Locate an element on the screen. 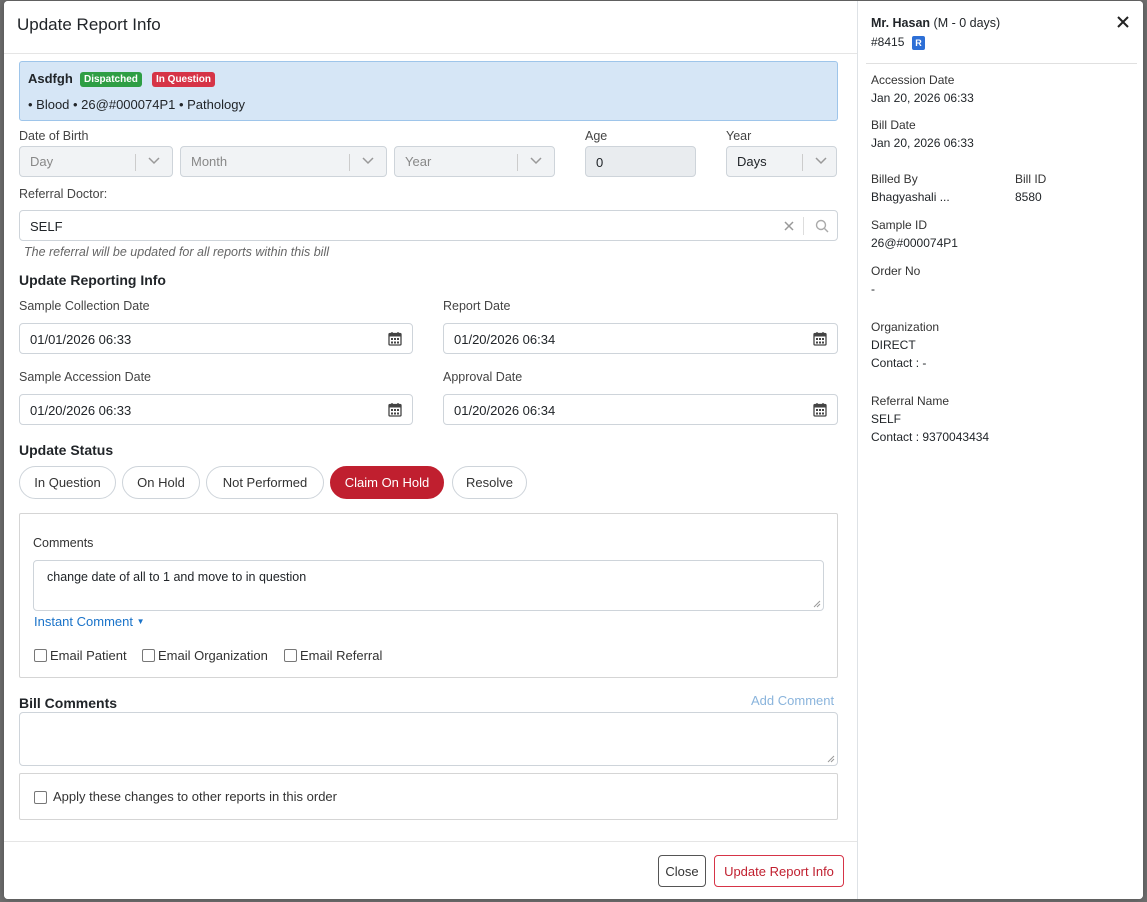 The height and width of the screenshot is (902, 1147). bill-date-value: Jan 20, 2026 06:33 is located at coordinates (922, 143).